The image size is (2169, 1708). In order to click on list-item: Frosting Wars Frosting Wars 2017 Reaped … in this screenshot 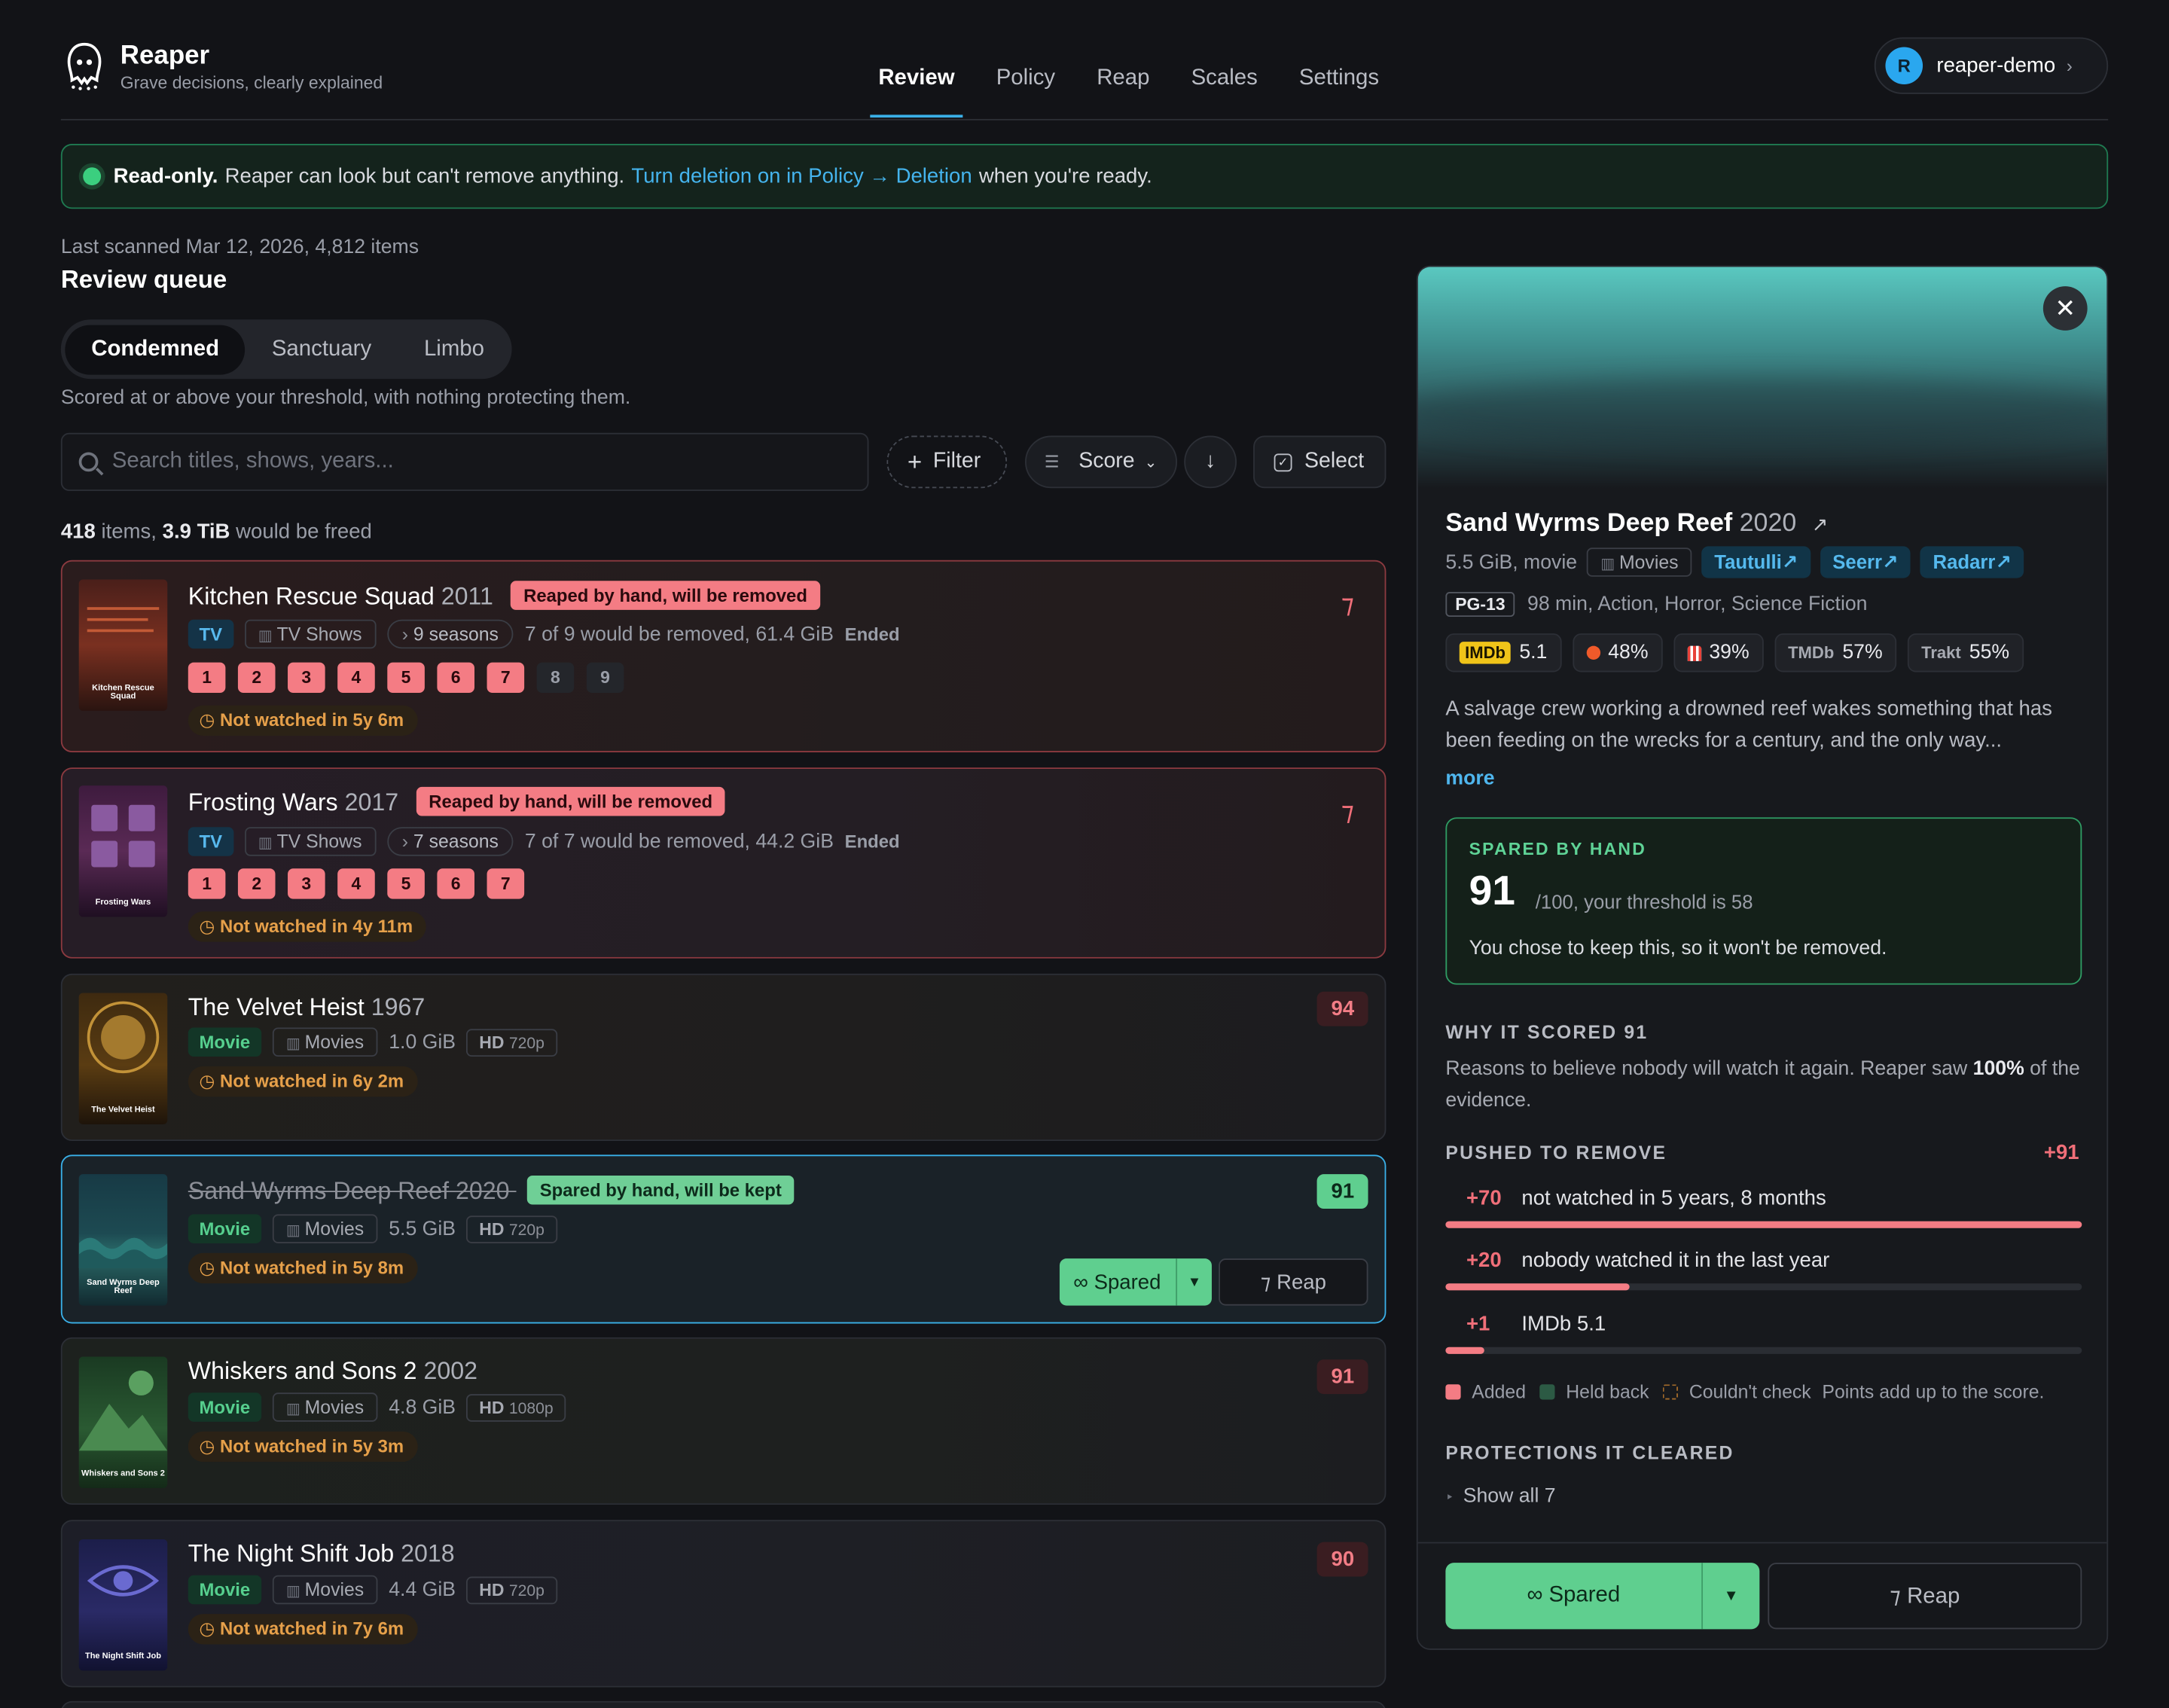, I will do `click(723, 863)`.